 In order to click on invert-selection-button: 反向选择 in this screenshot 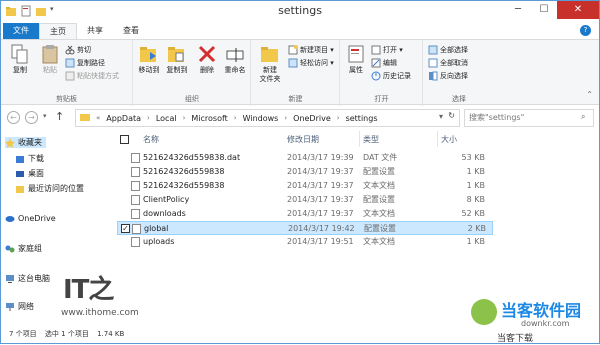, I will do `click(448, 76)`.